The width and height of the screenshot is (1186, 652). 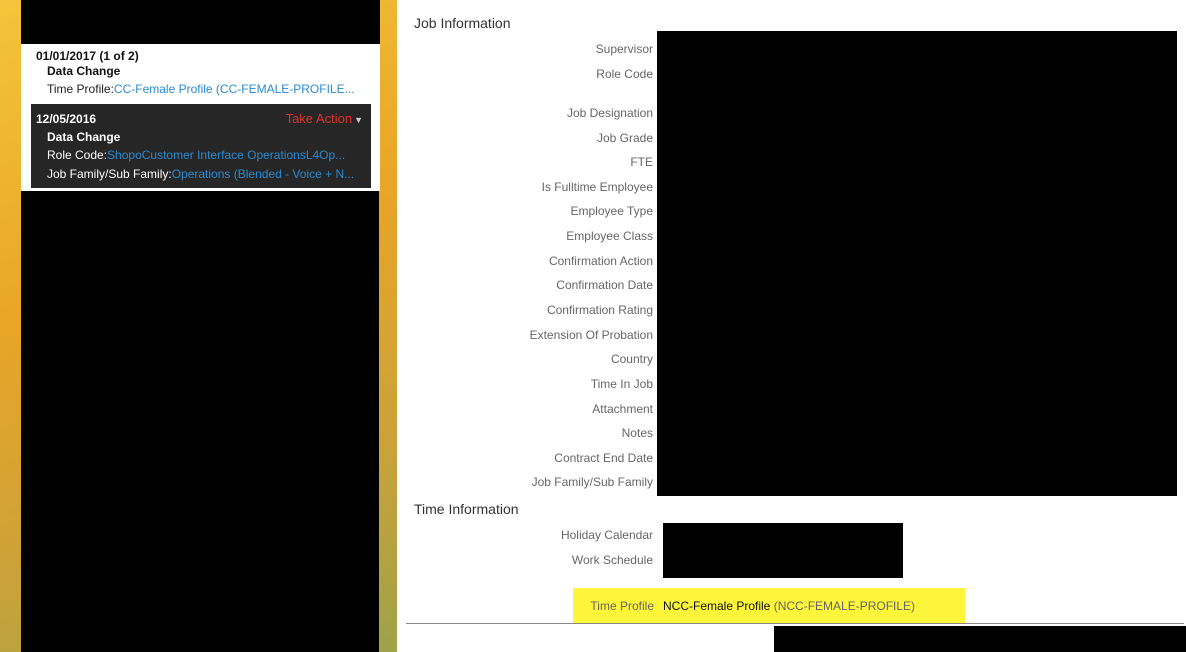 I want to click on redacted-time-values, so click(x=783, y=550).